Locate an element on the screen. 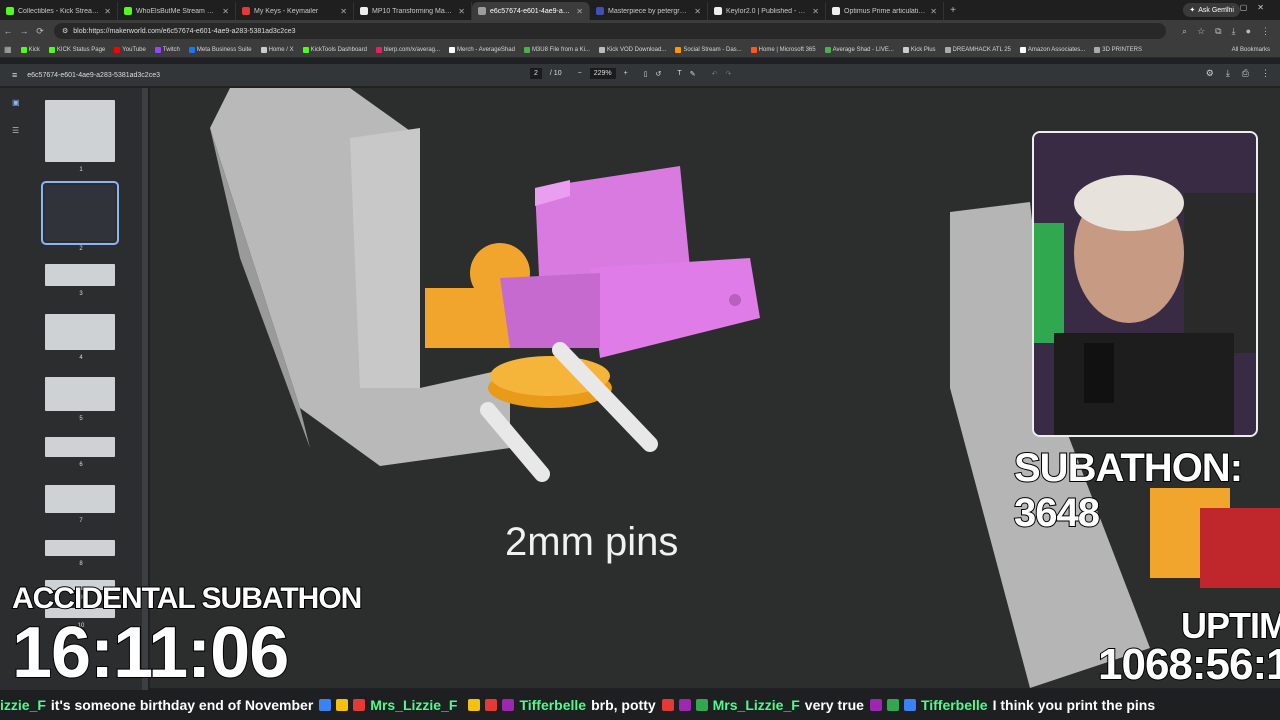 This screenshot has width=1280, height=720. thumbnails-view-icon: ▣ is located at coordinates (16, 102).